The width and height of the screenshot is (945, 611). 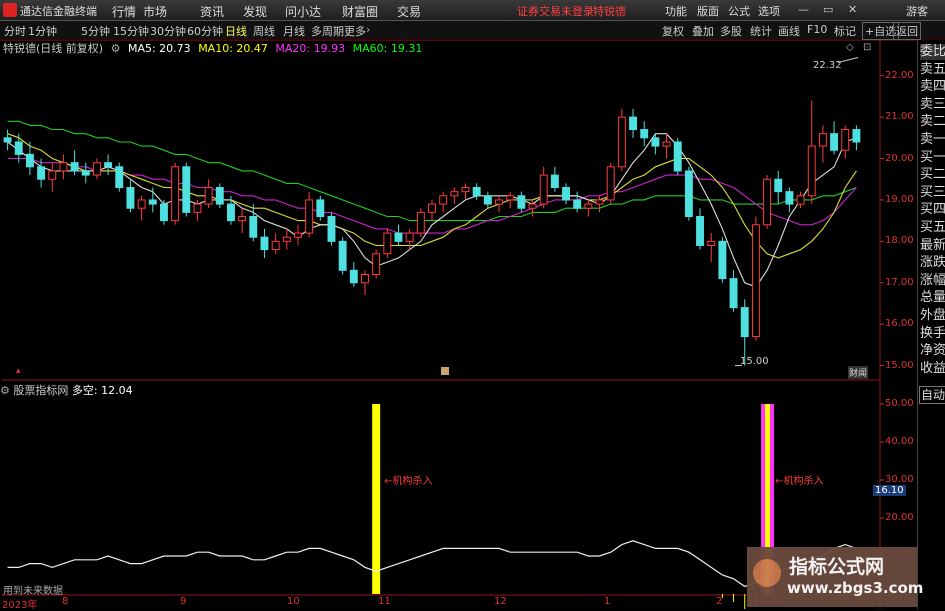 What do you see at coordinates (899, 517) in the screenshot?
I see `sub-y-label: 20.00` at bounding box center [899, 517].